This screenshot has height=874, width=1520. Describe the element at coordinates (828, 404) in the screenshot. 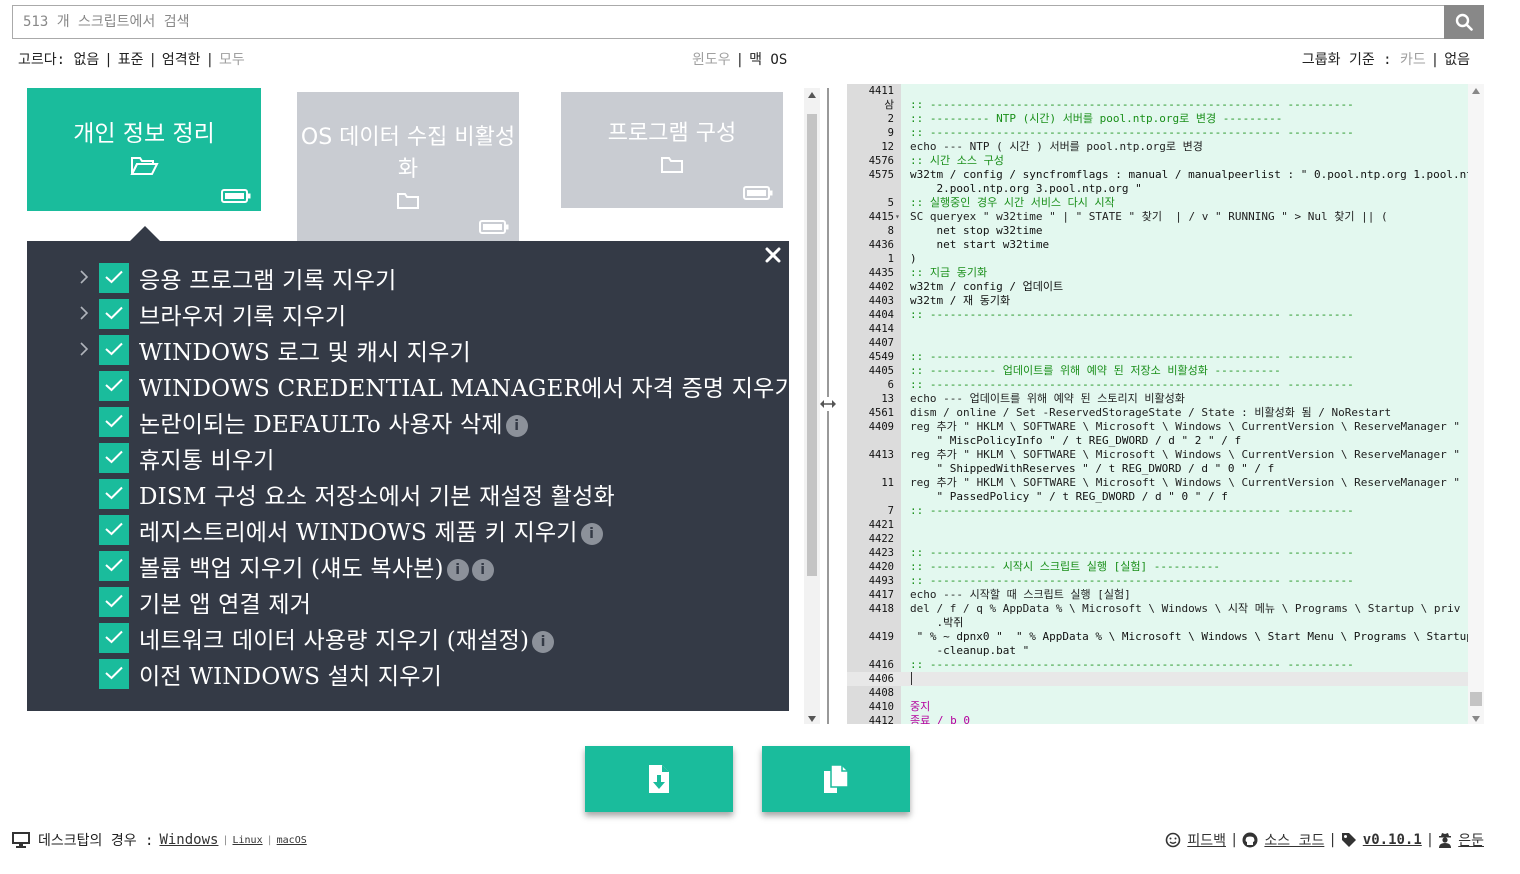

I see `resize-horizontal-icon` at that location.